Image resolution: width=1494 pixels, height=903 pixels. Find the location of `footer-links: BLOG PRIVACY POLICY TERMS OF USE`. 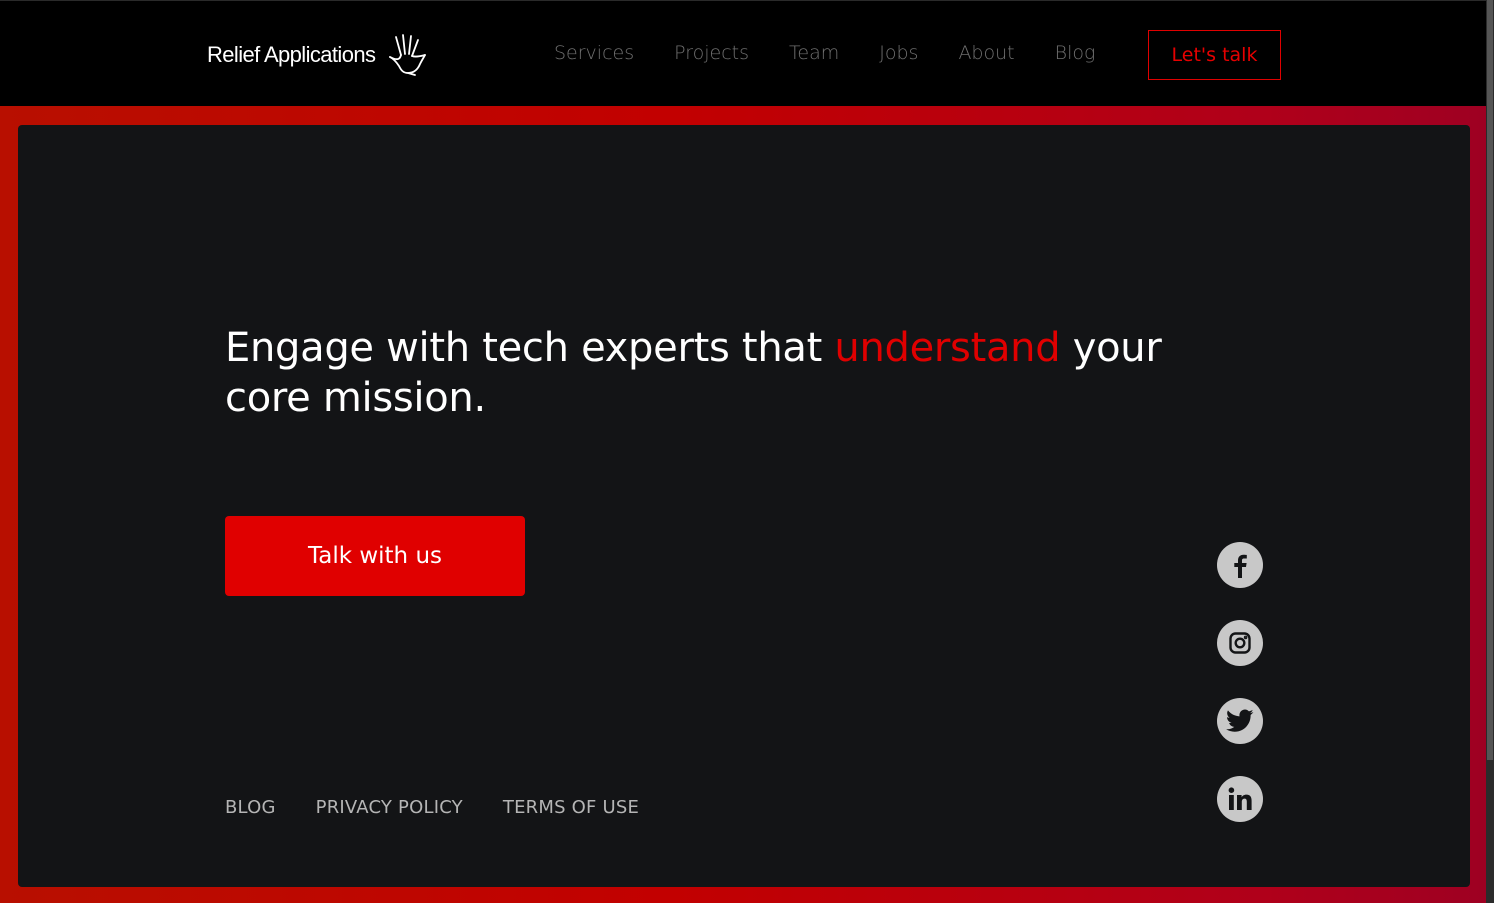

footer-links: BLOG PRIVACY POLICY TERMS OF USE is located at coordinates (452, 807).